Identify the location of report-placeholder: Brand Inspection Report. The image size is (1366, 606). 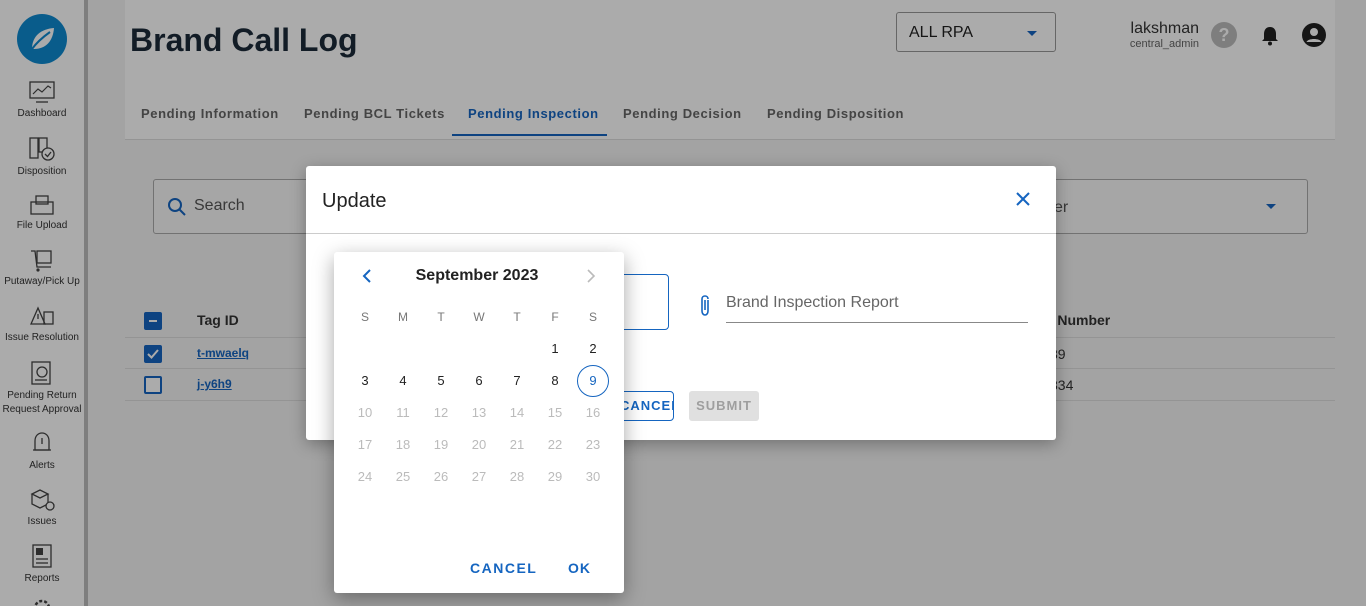
(812, 302).